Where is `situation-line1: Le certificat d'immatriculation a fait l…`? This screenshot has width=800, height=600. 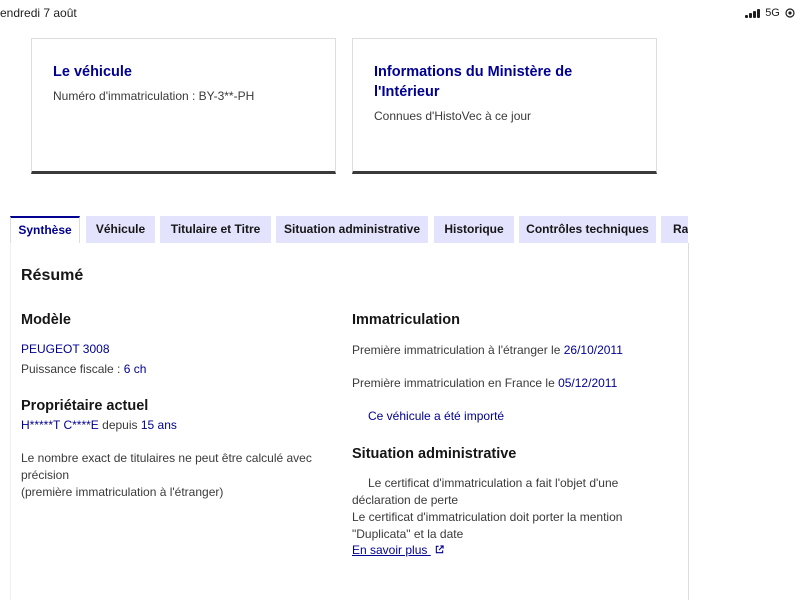 situation-line1: Le certificat d'immatriculation a fait l… is located at coordinates (493, 483).